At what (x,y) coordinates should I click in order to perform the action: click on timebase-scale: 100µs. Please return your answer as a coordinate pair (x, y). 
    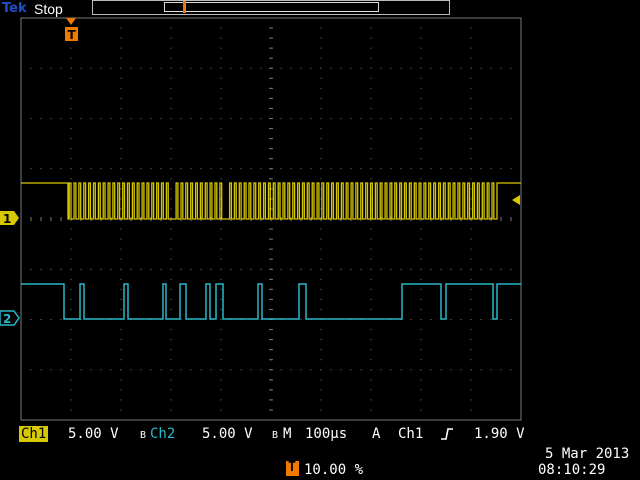
    Looking at the image, I should click on (326, 434).